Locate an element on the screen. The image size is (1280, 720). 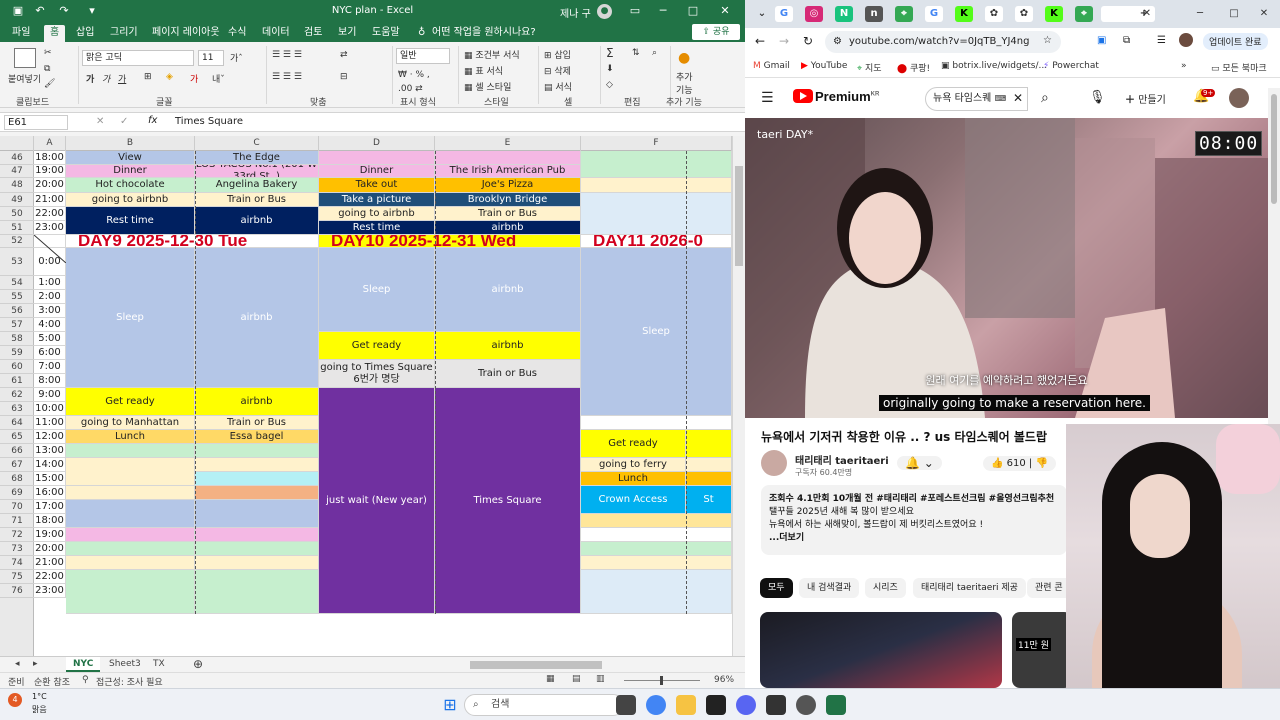
time-cell: 10:00 is located at coordinates (50, 409).